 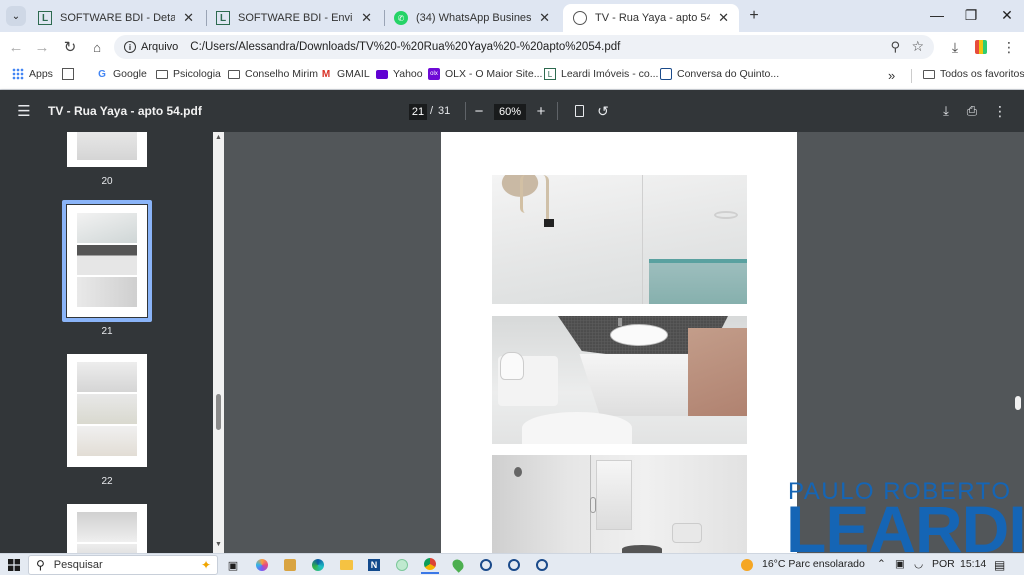 What do you see at coordinates (472, 18) in the screenshot?
I see `tab-whatsapp-business: ✆ (34) WhatsApp Business ✕` at bounding box center [472, 18].